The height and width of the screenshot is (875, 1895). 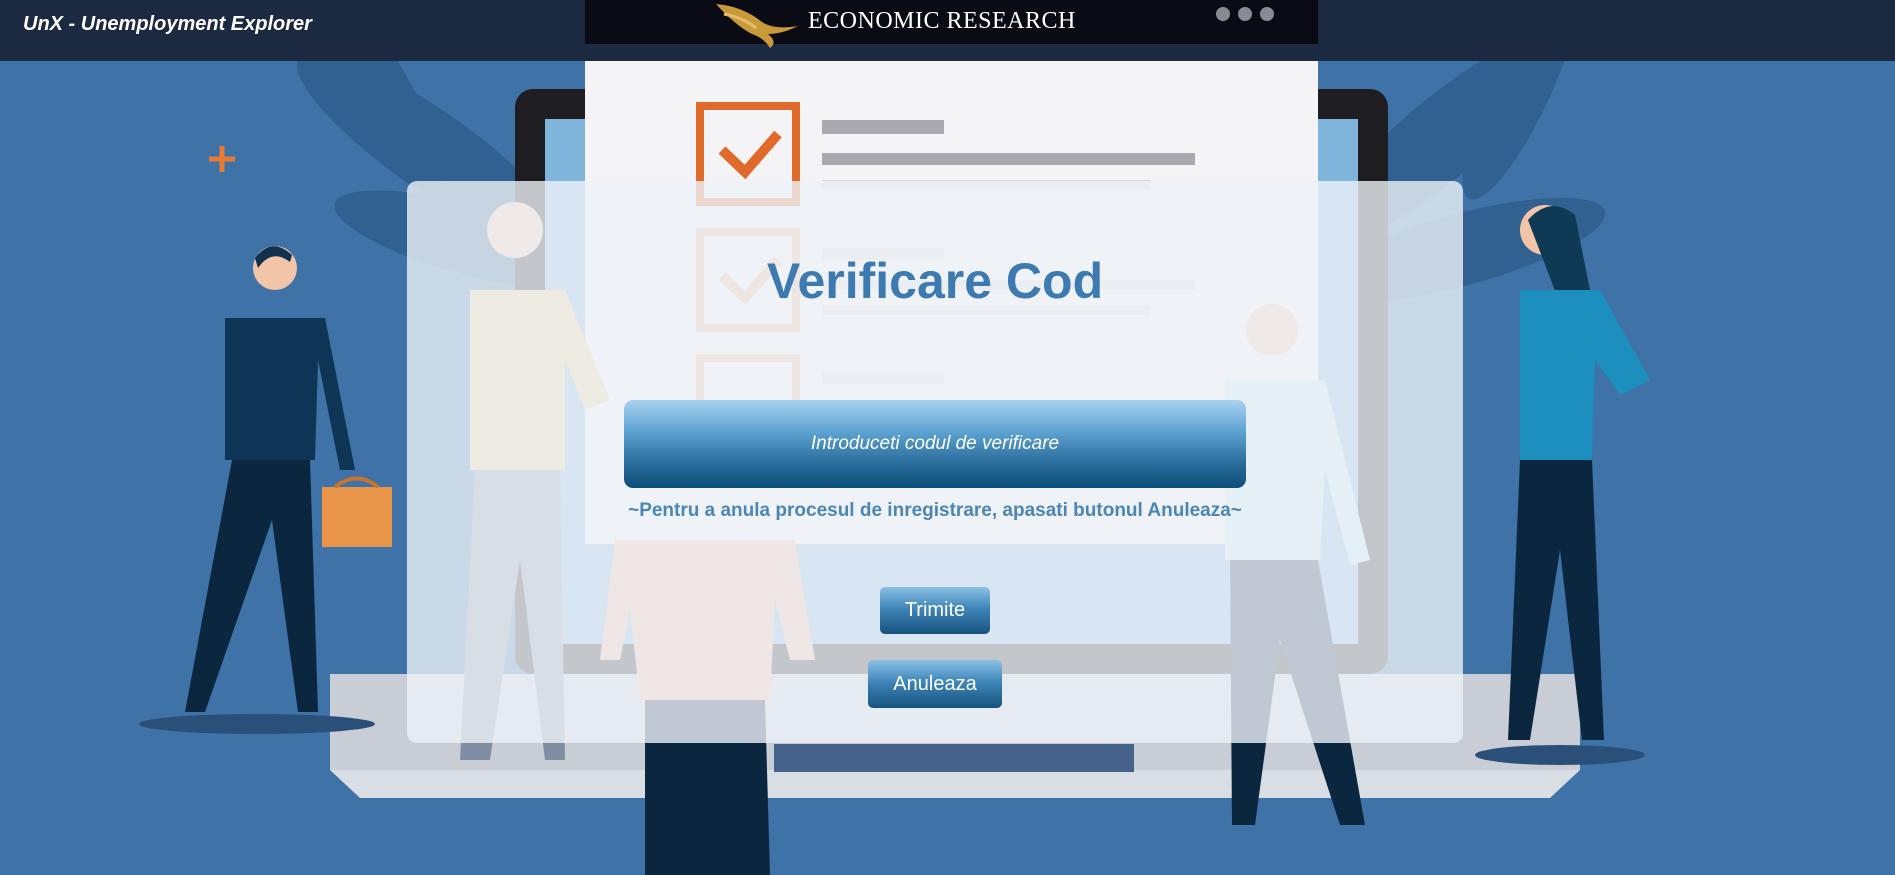 I want to click on page-title: Verificare Cod, so click(x=935, y=281).